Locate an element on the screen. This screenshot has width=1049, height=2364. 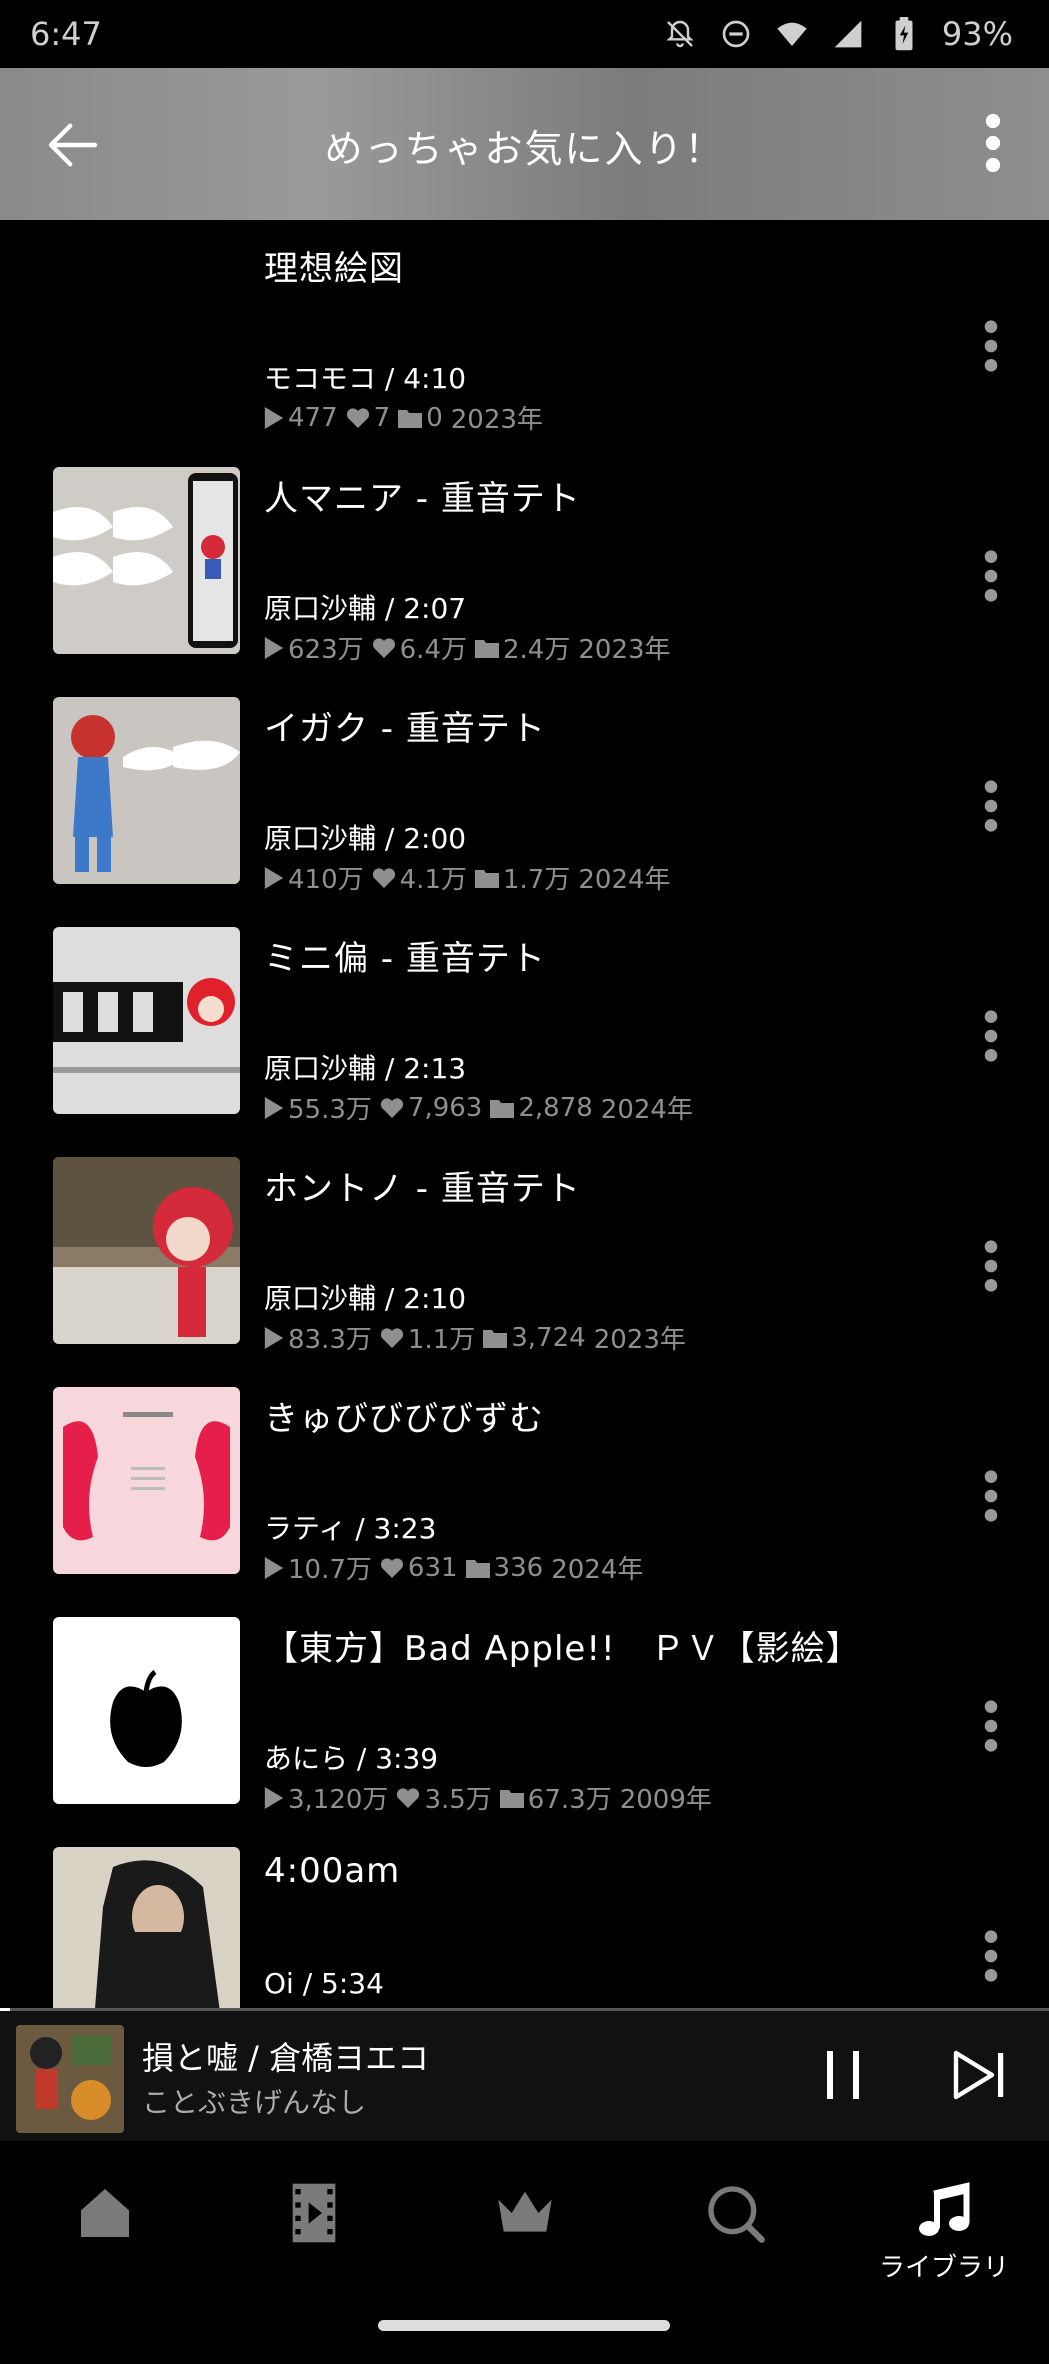
song-artist-duration: あにら / 3:39 is located at coordinates (351, 1758).